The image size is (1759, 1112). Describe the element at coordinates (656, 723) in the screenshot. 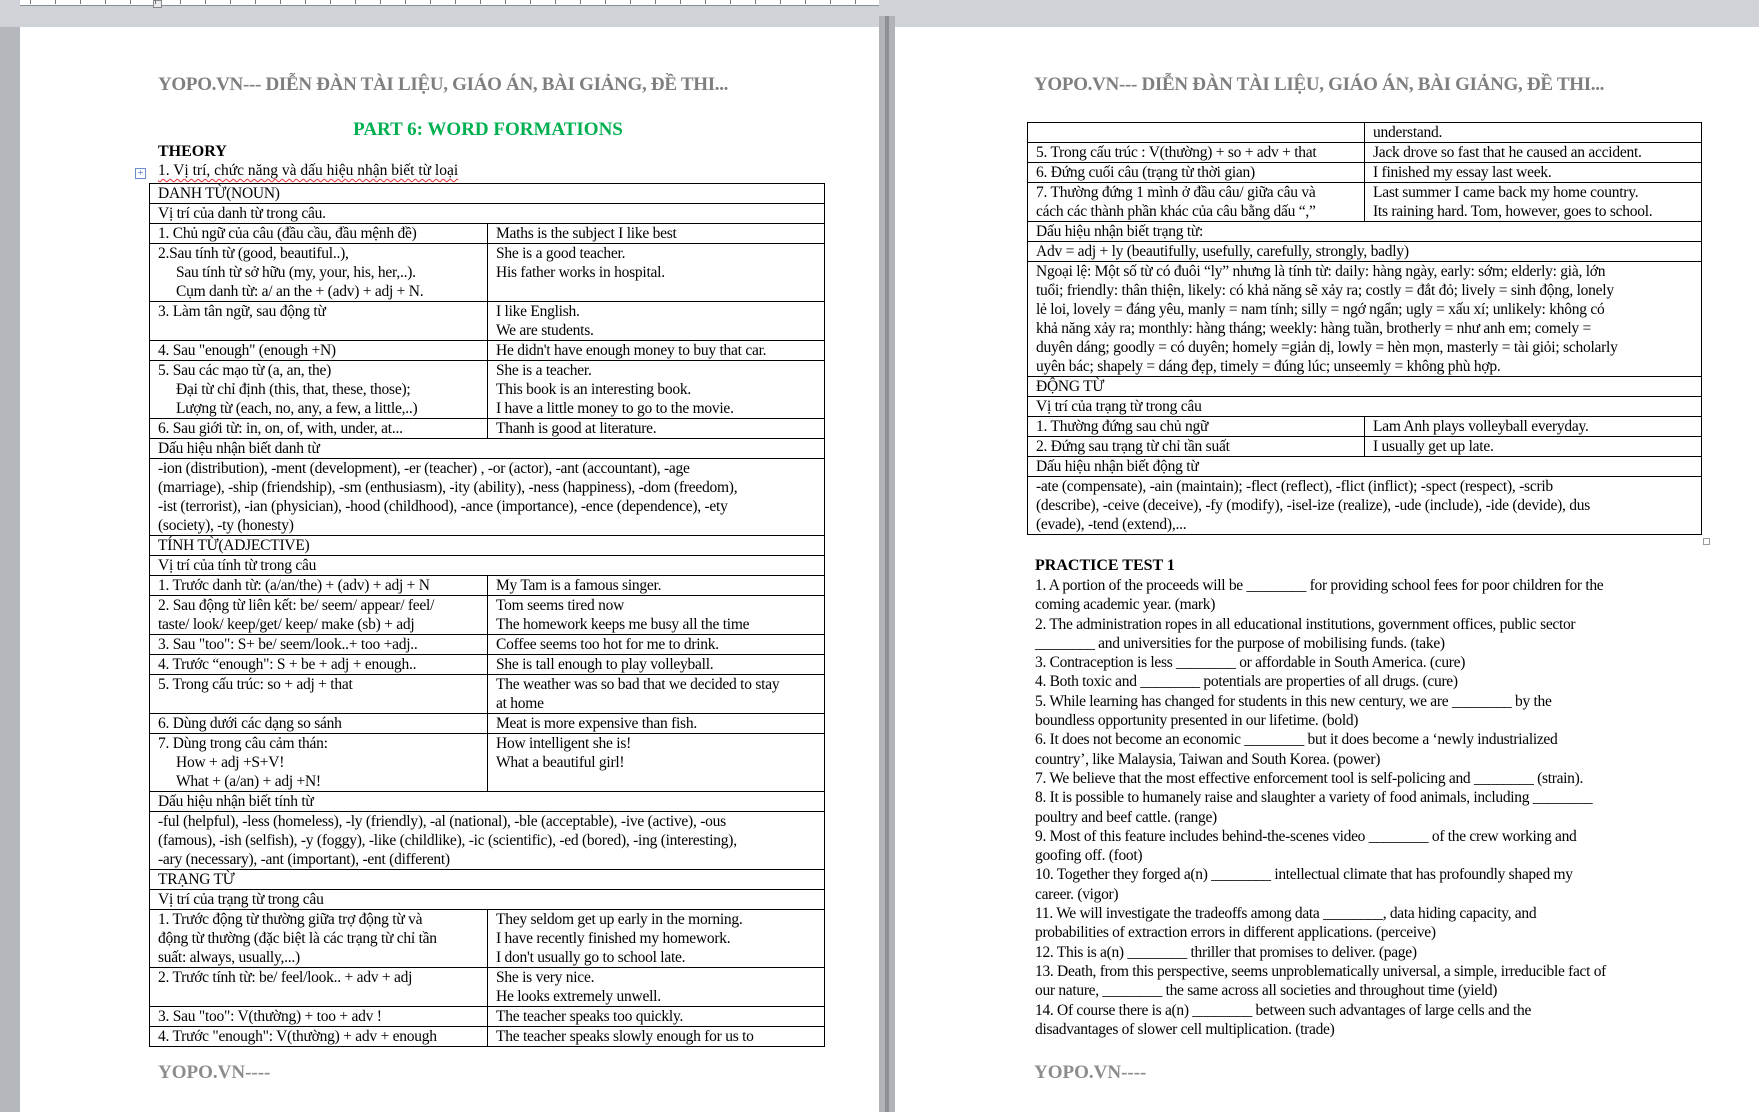

I see `table-cell-example: Meat is more expensive than fish.` at that location.